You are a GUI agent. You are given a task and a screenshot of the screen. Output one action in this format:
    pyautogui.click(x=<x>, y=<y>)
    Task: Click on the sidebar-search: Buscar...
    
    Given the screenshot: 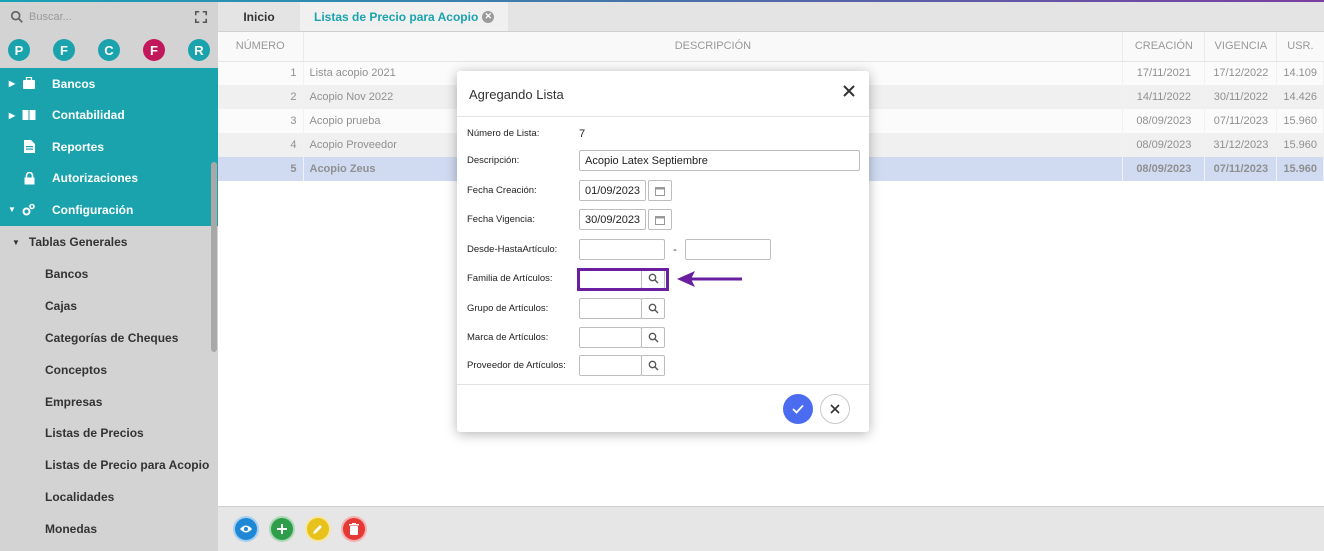 What is the action you would take?
    pyautogui.click(x=109, y=17)
    